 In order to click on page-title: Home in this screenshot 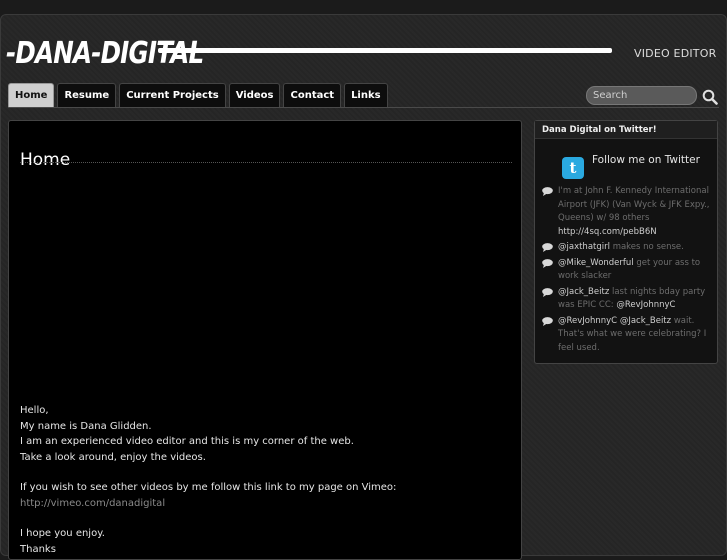, I will do `click(45, 160)`.